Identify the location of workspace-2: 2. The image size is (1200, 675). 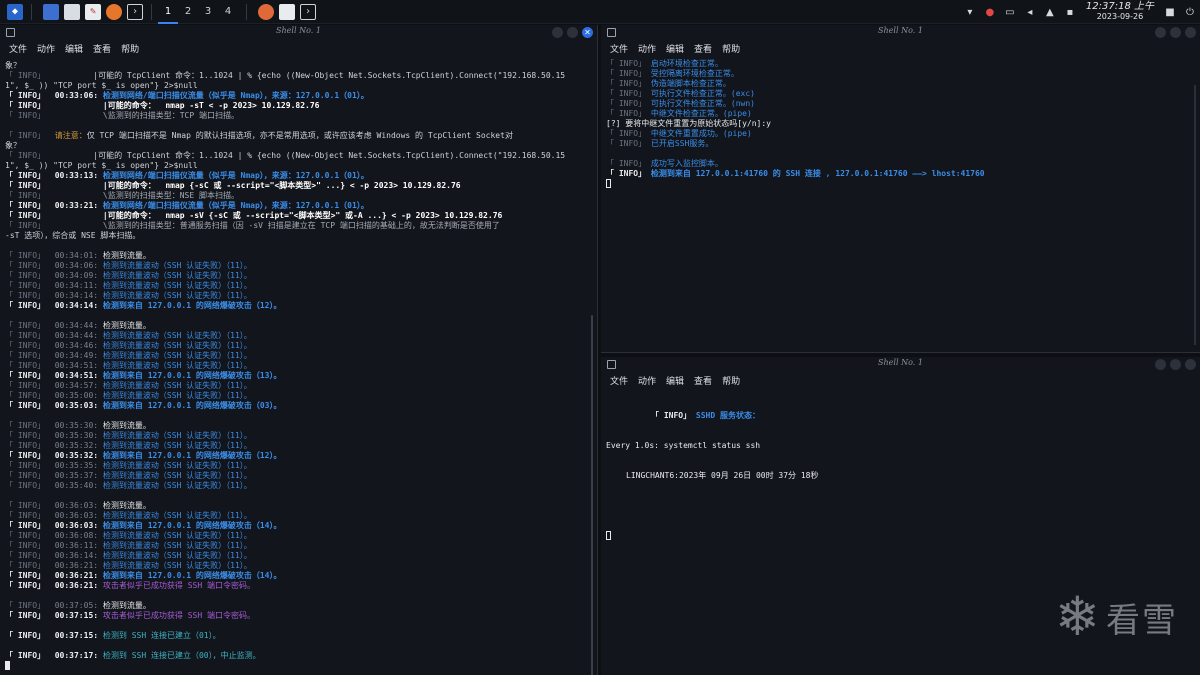
(188, 12).